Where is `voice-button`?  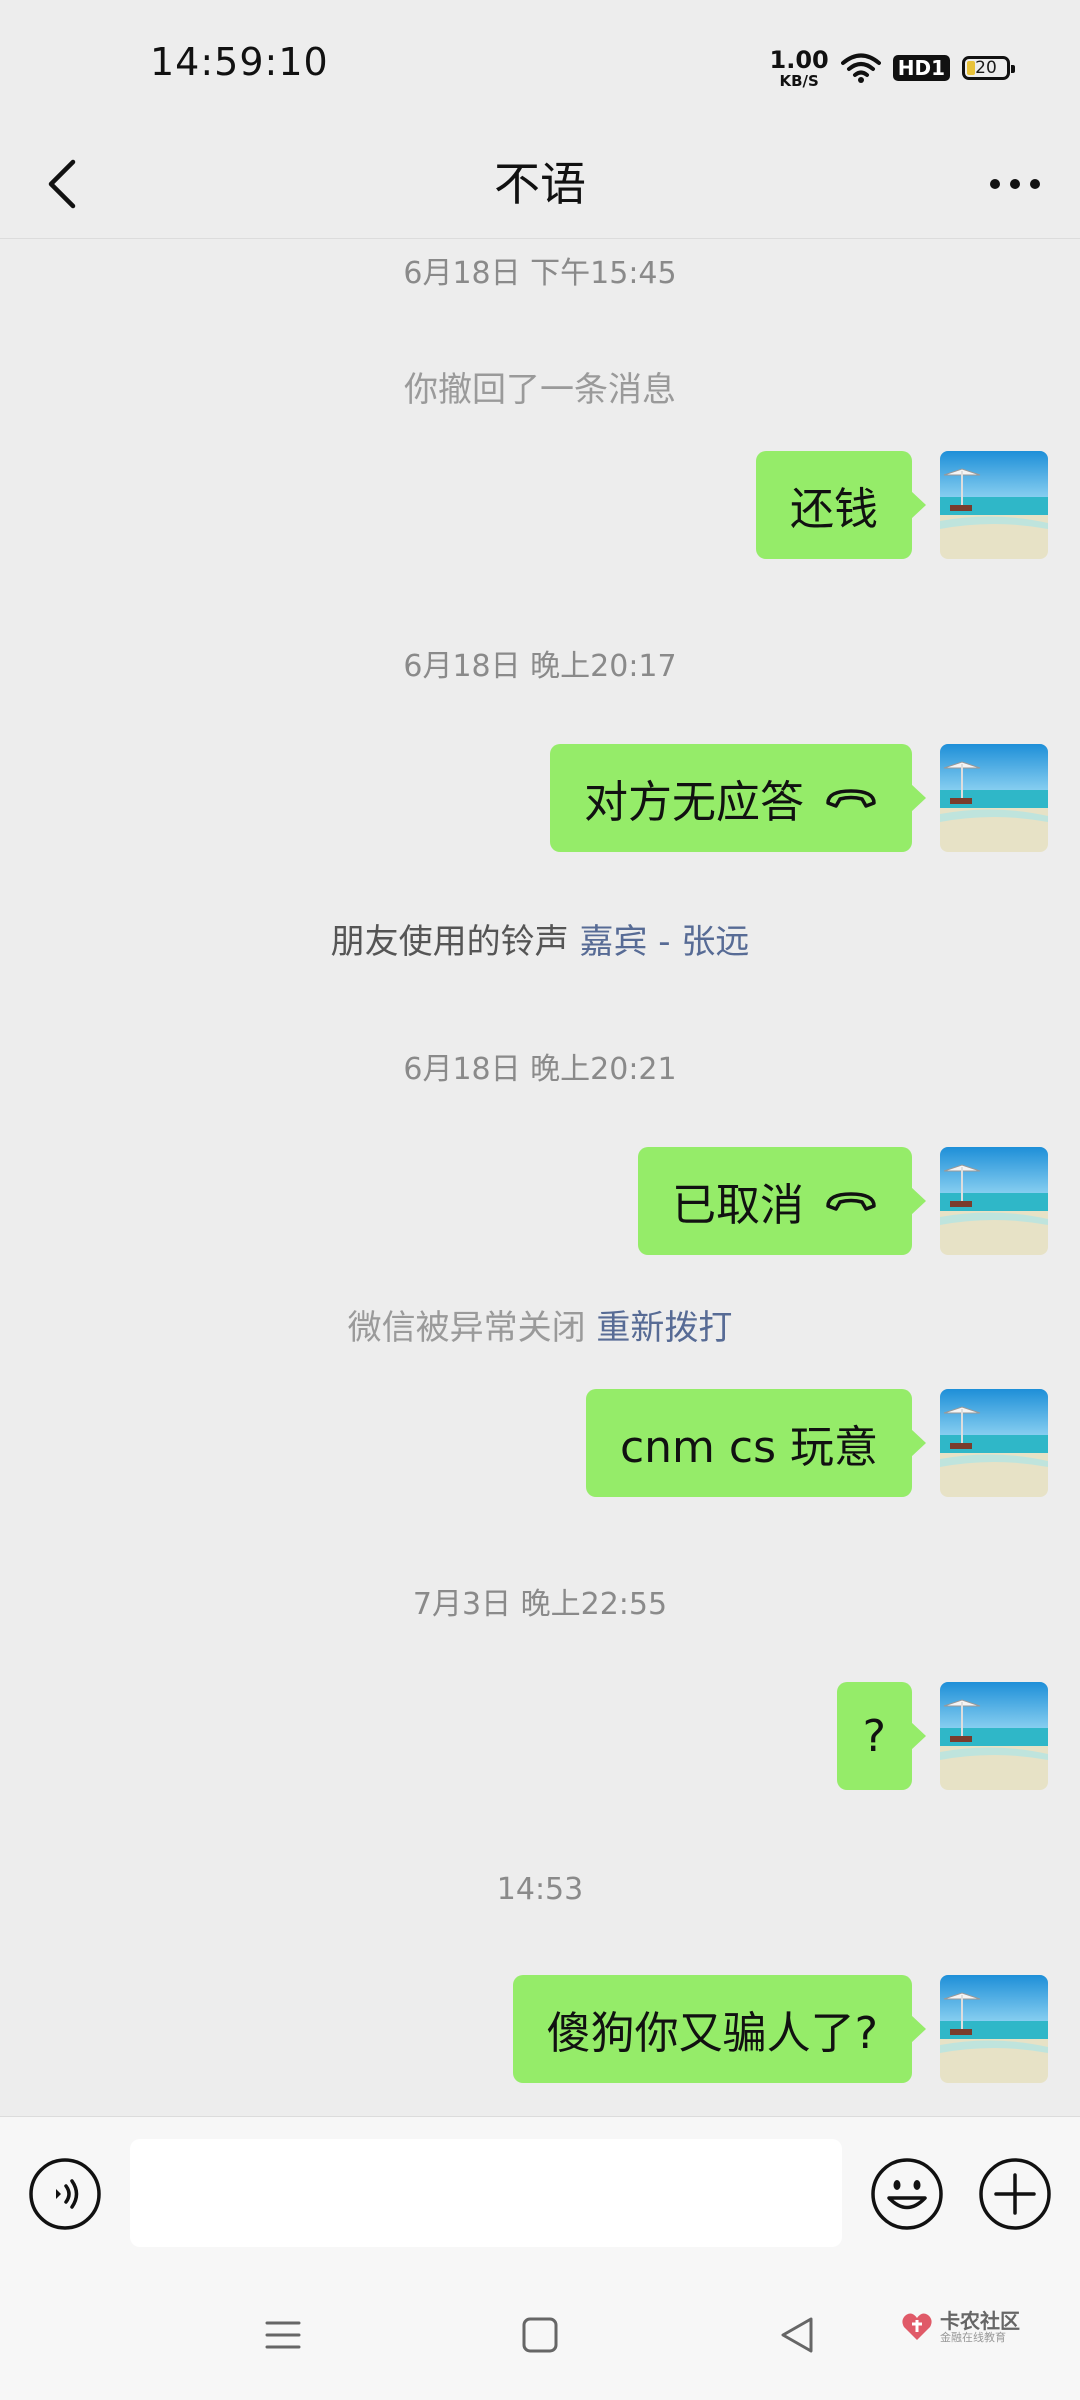
voice-button is located at coordinates (65, 2194).